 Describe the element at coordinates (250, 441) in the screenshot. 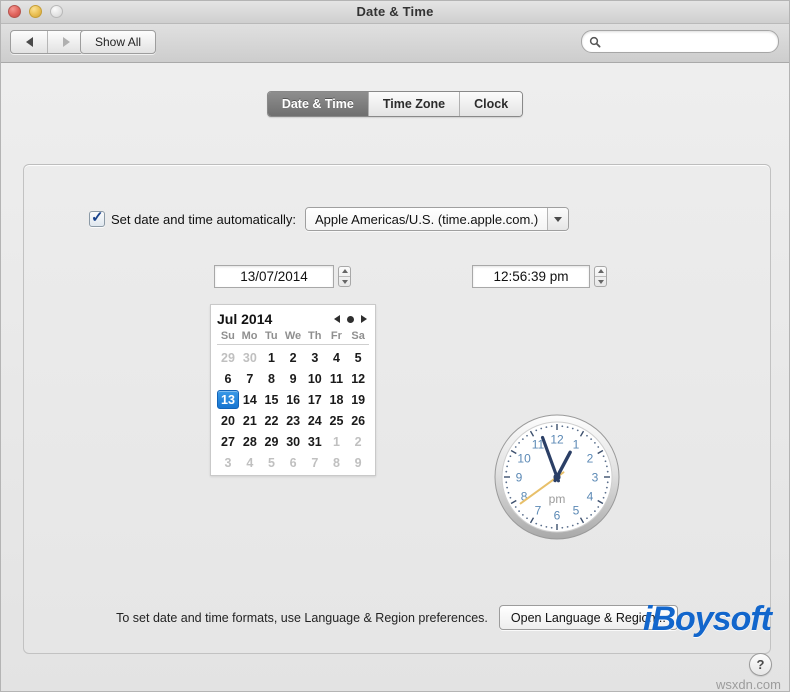

I see `calendar-day: 28` at that location.